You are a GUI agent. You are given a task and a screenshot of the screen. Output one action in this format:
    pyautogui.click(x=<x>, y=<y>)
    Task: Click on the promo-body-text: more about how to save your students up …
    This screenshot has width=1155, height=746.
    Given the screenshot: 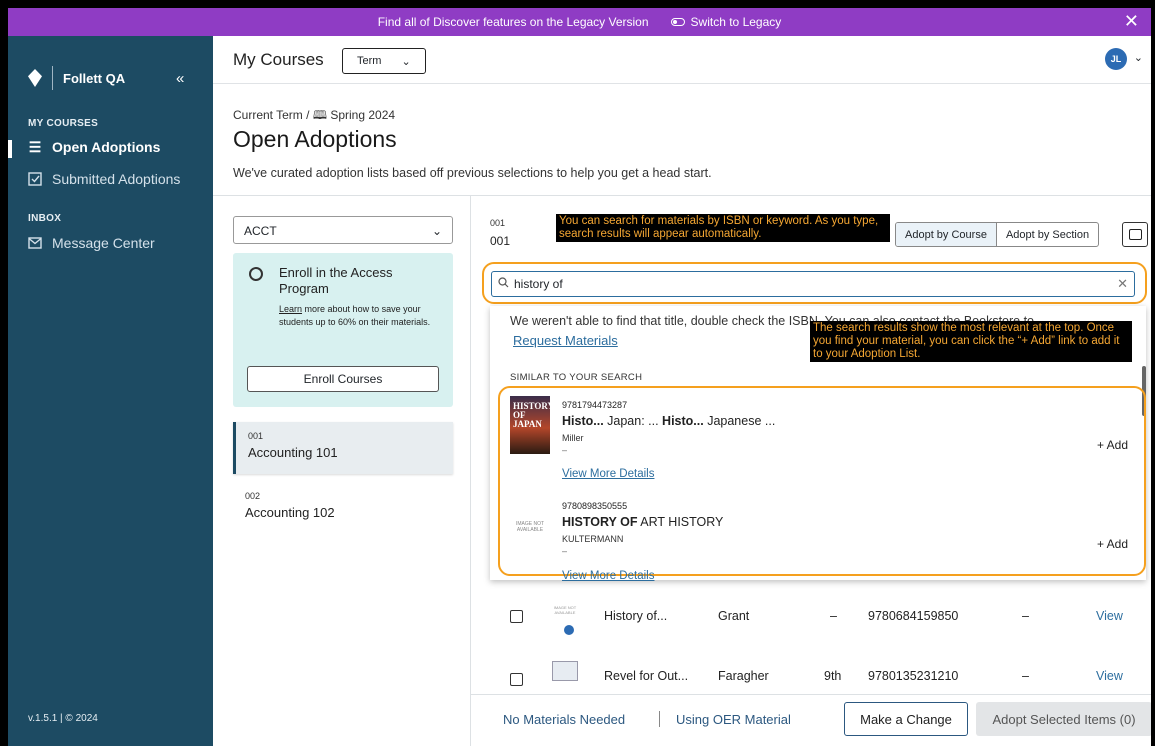 What is the action you would take?
    pyautogui.click(x=355, y=315)
    